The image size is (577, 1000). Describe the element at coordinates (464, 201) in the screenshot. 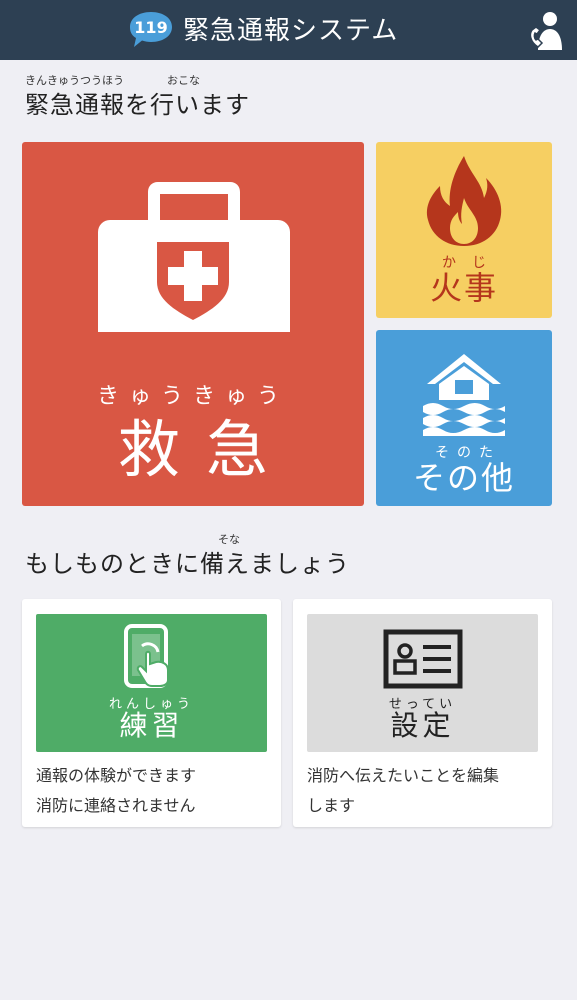

I see `flame-icon` at that location.